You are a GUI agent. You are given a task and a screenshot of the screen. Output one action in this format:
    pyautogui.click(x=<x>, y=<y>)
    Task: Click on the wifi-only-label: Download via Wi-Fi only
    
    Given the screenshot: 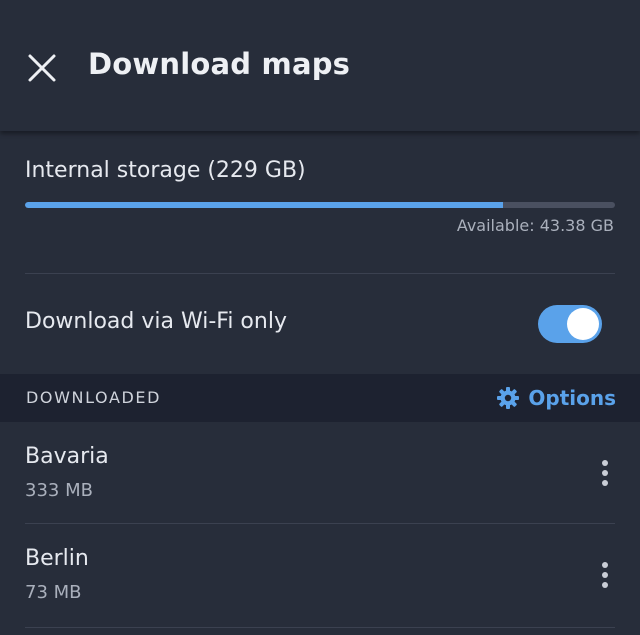 What is the action you would take?
    pyautogui.click(x=156, y=321)
    